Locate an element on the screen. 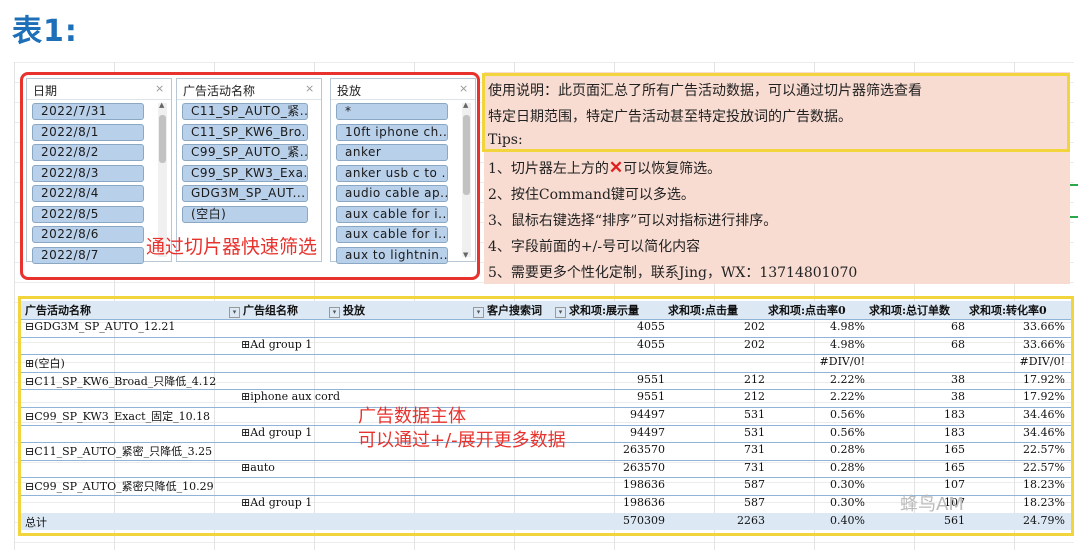 The width and height of the screenshot is (1080, 553). slicer-title: 日期 is located at coordinates (45, 91).